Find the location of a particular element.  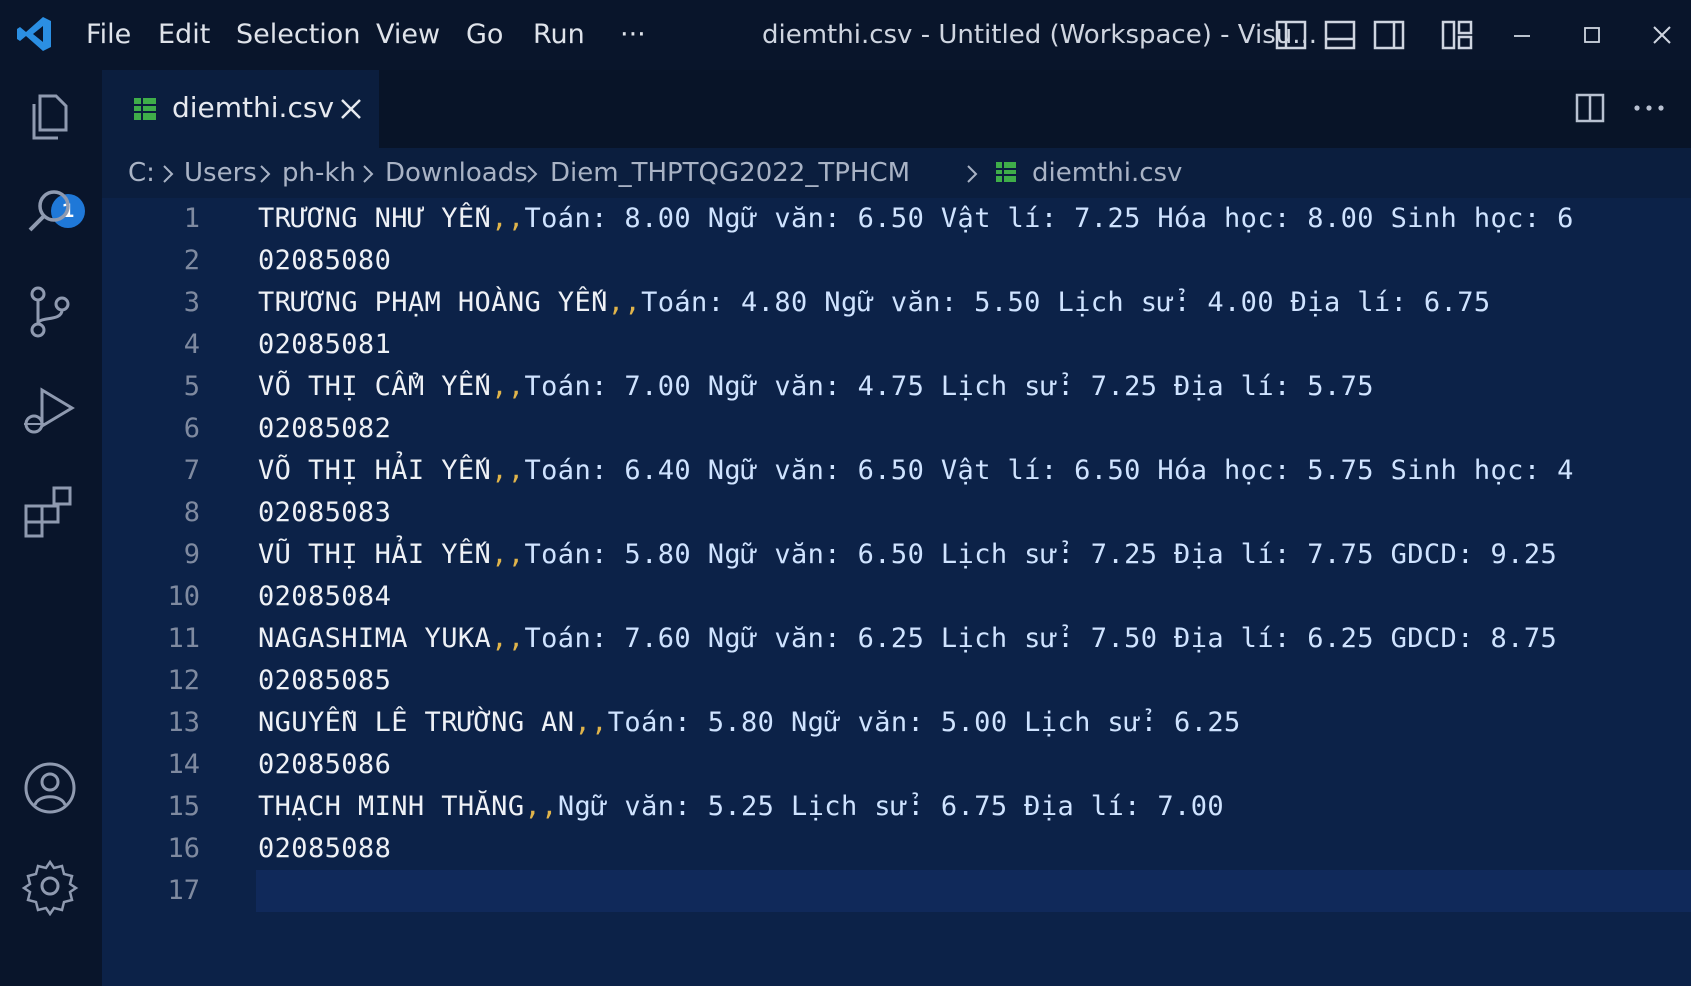

line-content: 02085085 is located at coordinates (324, 681).